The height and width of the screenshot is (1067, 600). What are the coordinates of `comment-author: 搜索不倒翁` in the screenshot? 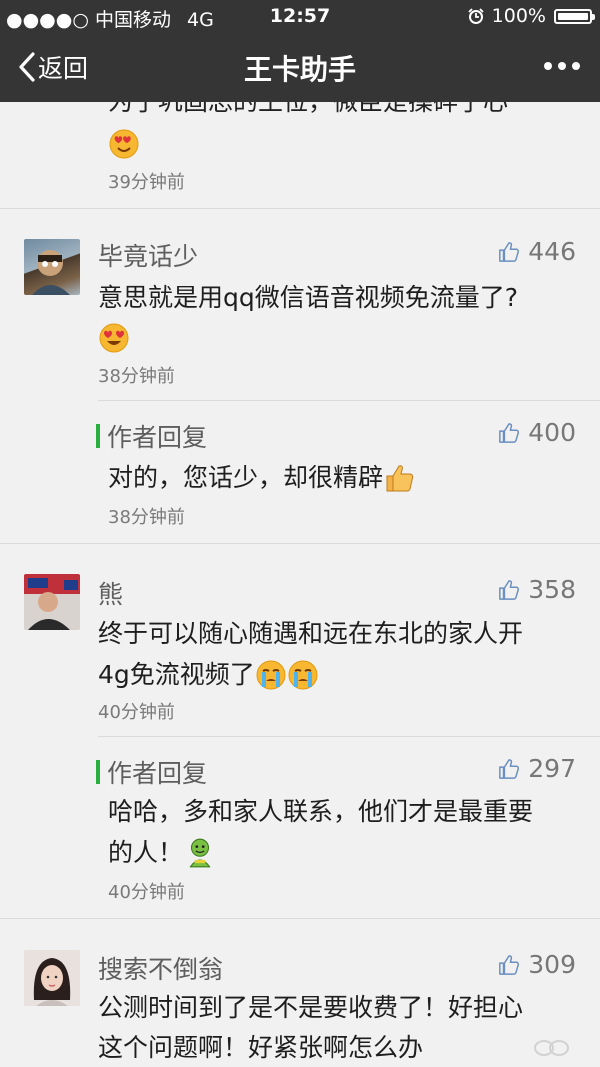 It's located at (160, 968).